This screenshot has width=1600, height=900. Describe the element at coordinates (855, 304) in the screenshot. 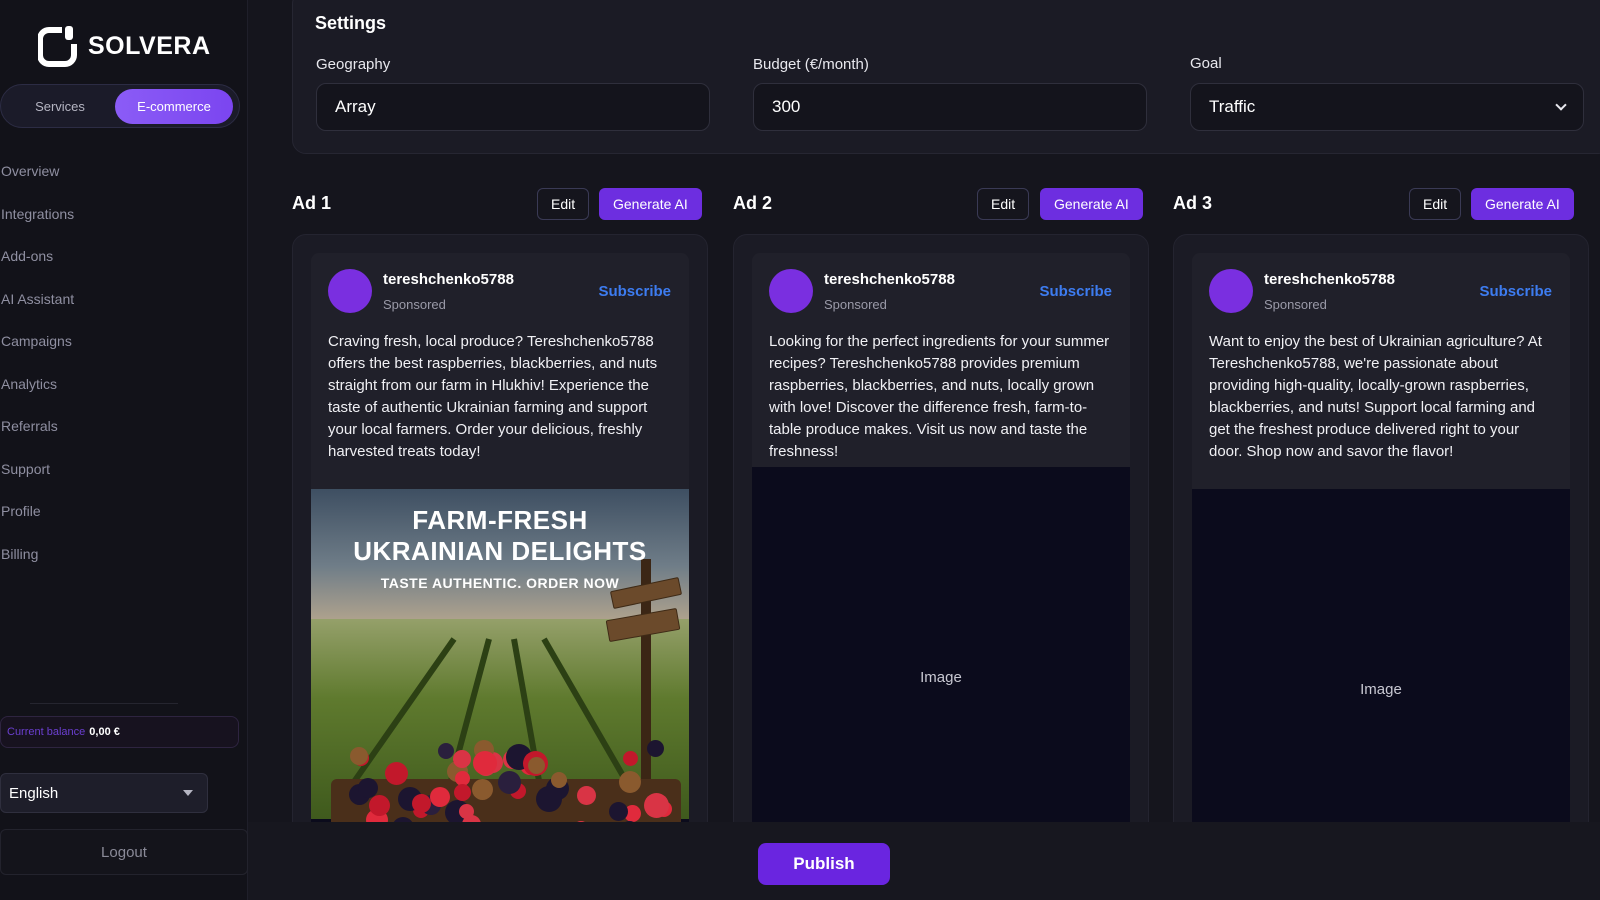

I see `ad-2-sponsored-label: Sponsored` at that location.